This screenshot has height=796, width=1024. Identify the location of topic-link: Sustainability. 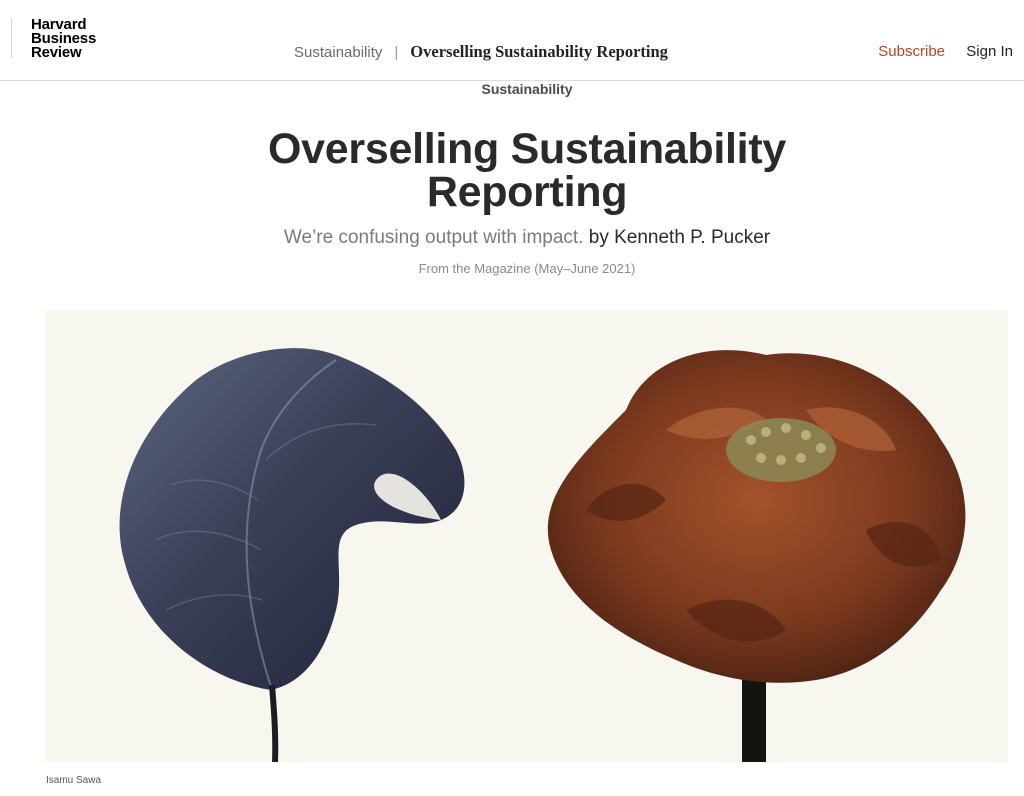
(526, 89).